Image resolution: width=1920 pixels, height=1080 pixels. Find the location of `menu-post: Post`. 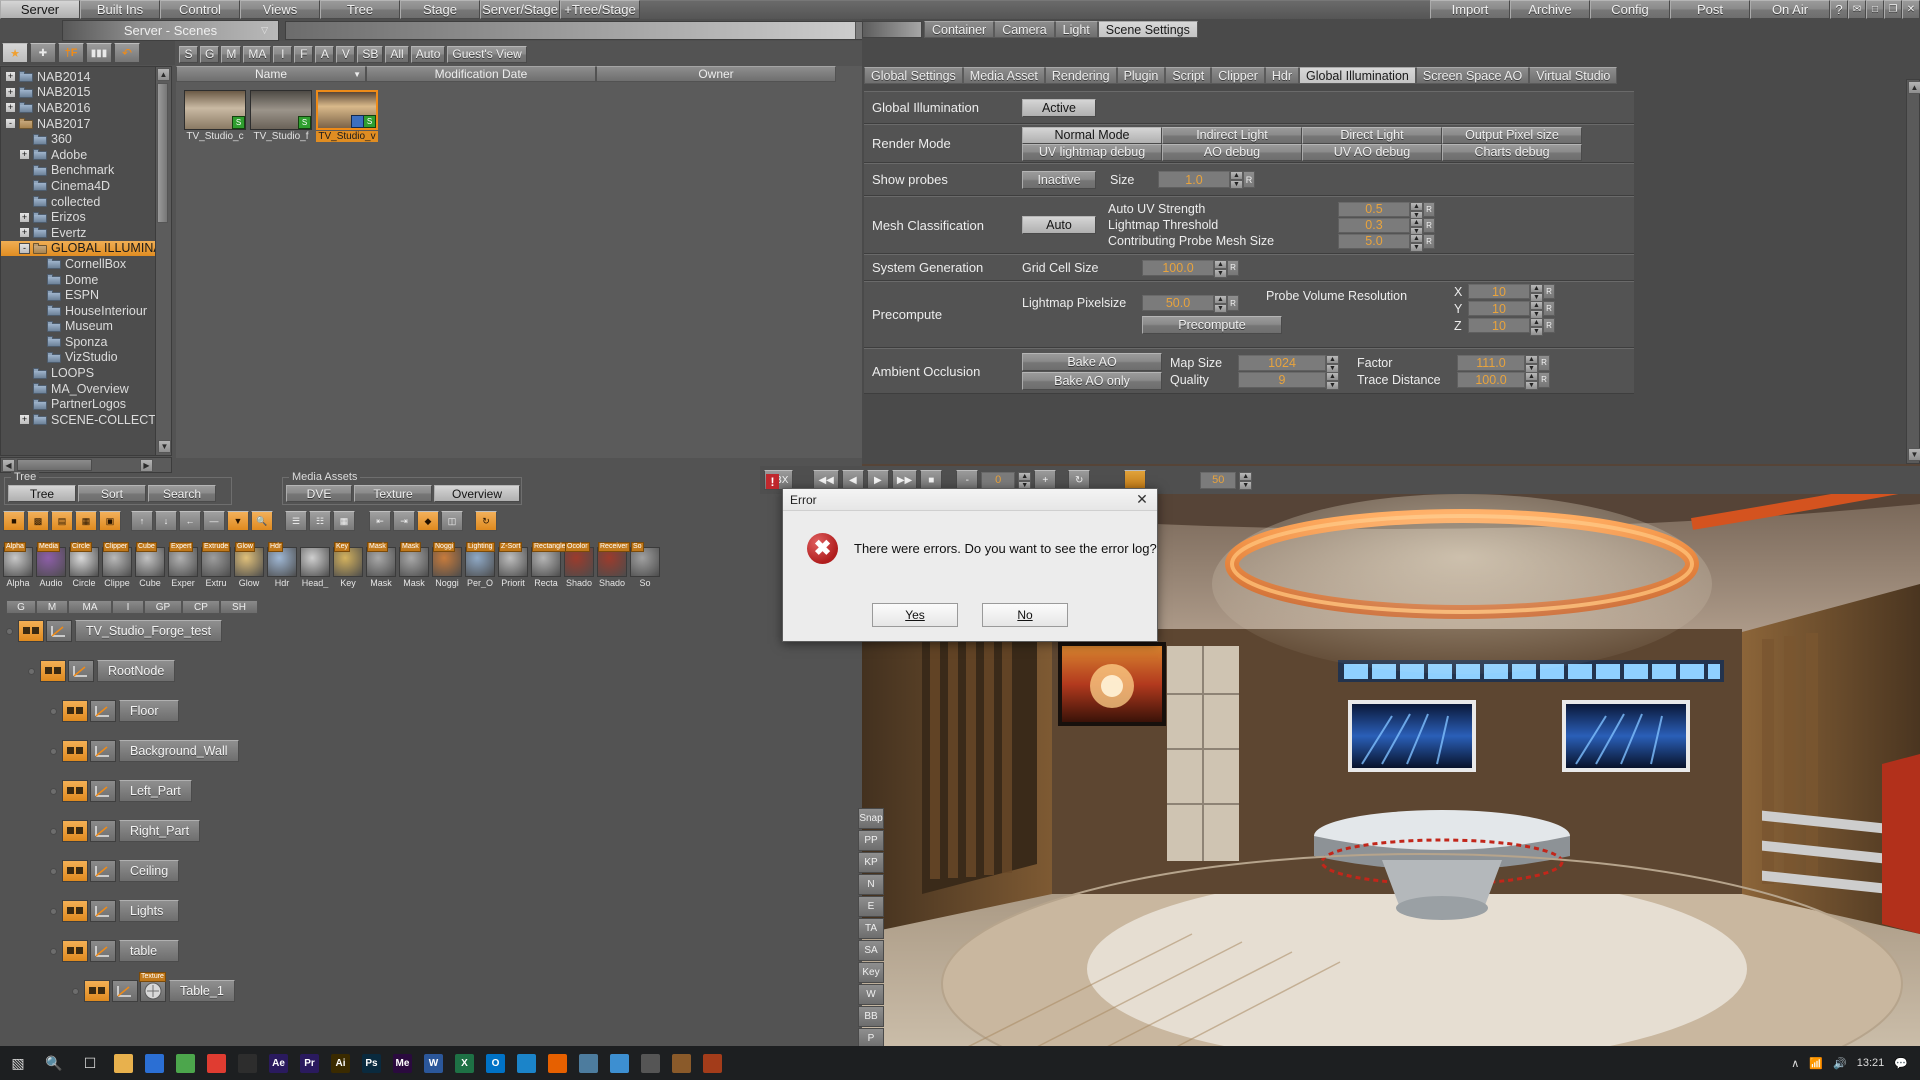

menu-post: Post is located at coordinates (1710, 9).